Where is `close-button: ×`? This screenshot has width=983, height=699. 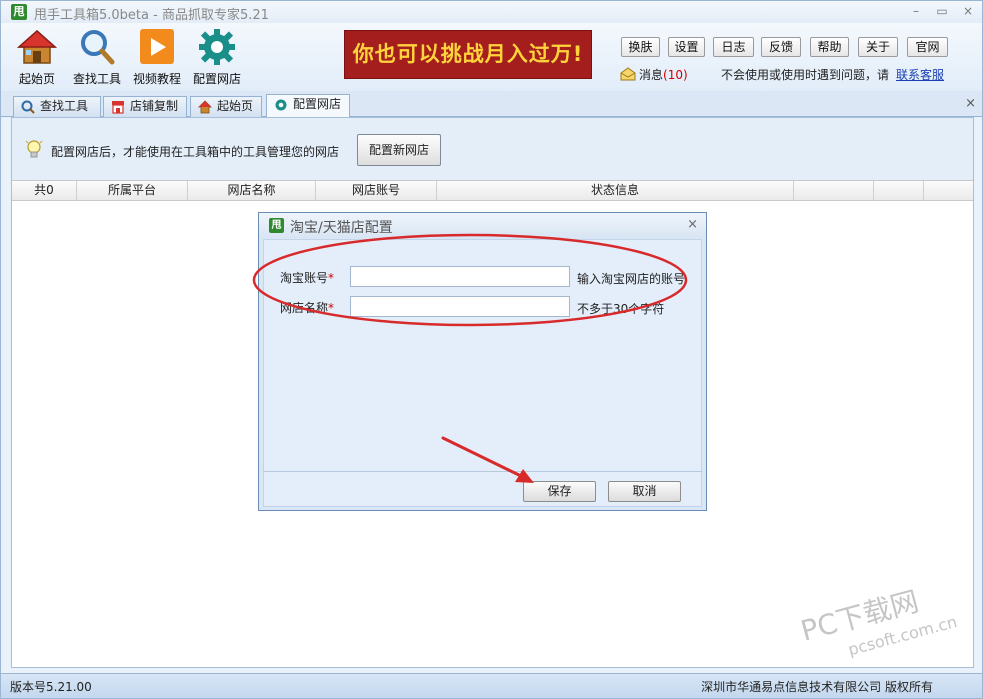 close-button: × is located at coordinates (968, 11).